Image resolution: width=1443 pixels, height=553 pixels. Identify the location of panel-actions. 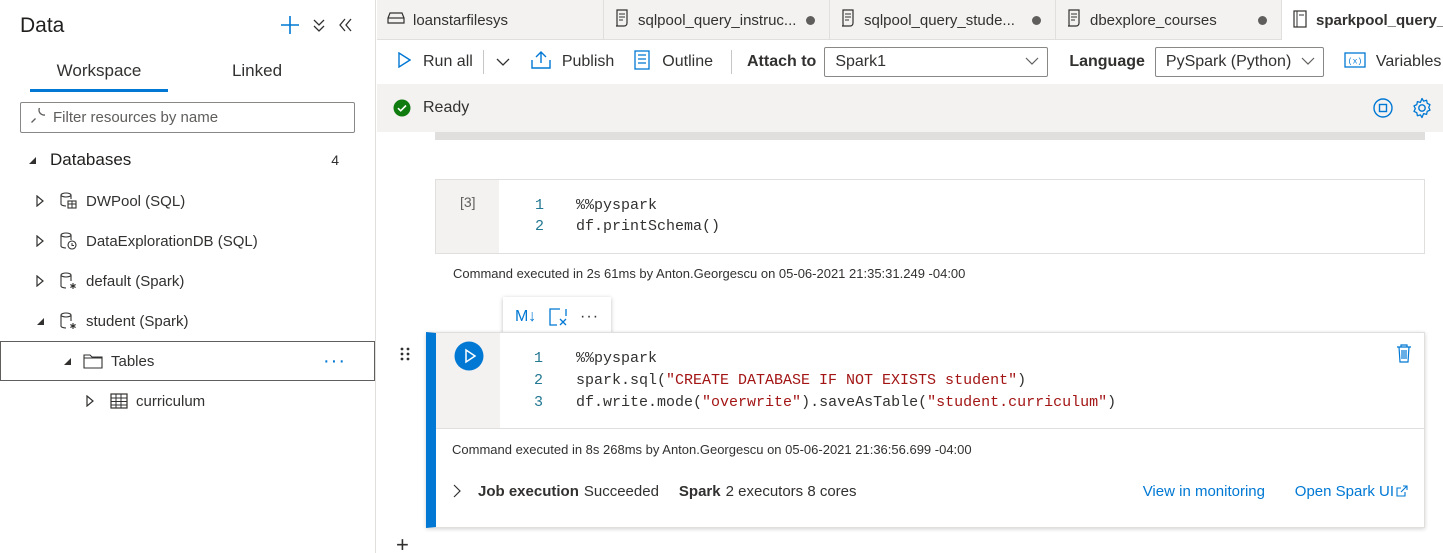
(316, 25).